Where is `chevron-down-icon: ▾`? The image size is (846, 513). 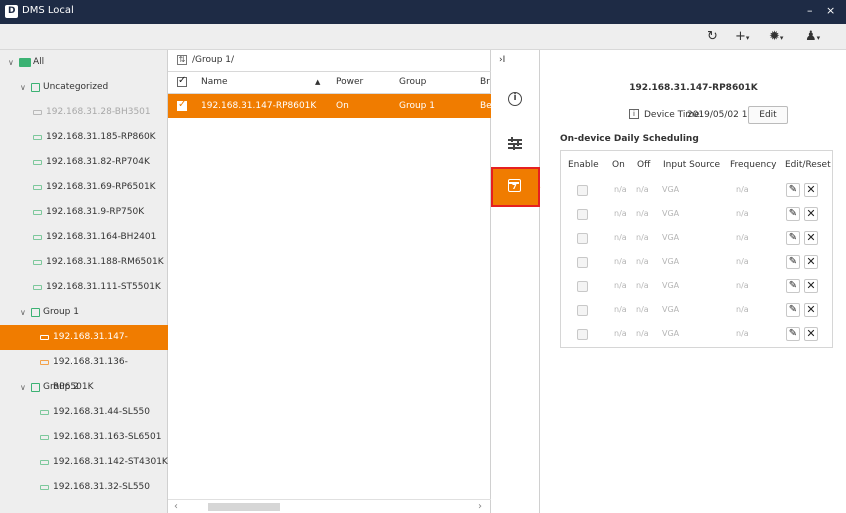 chevron-down-icon: ▾ is located at coordinates (747, 38).